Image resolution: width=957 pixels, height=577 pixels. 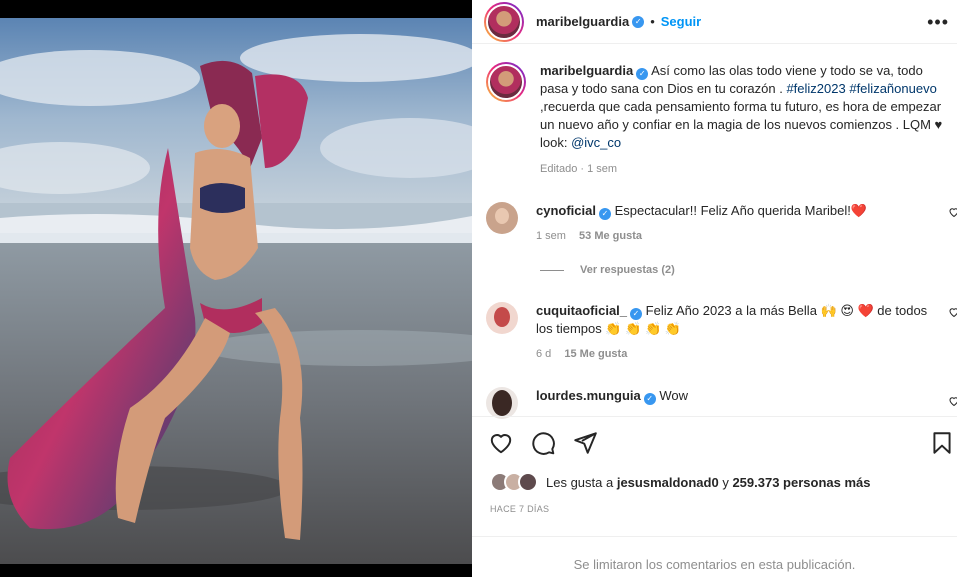 What do you see at coordinates (519, 509) in the screenshot?
I see `post-time-ago: HACE 7 DÍAS` at bounding box center [519, 509].